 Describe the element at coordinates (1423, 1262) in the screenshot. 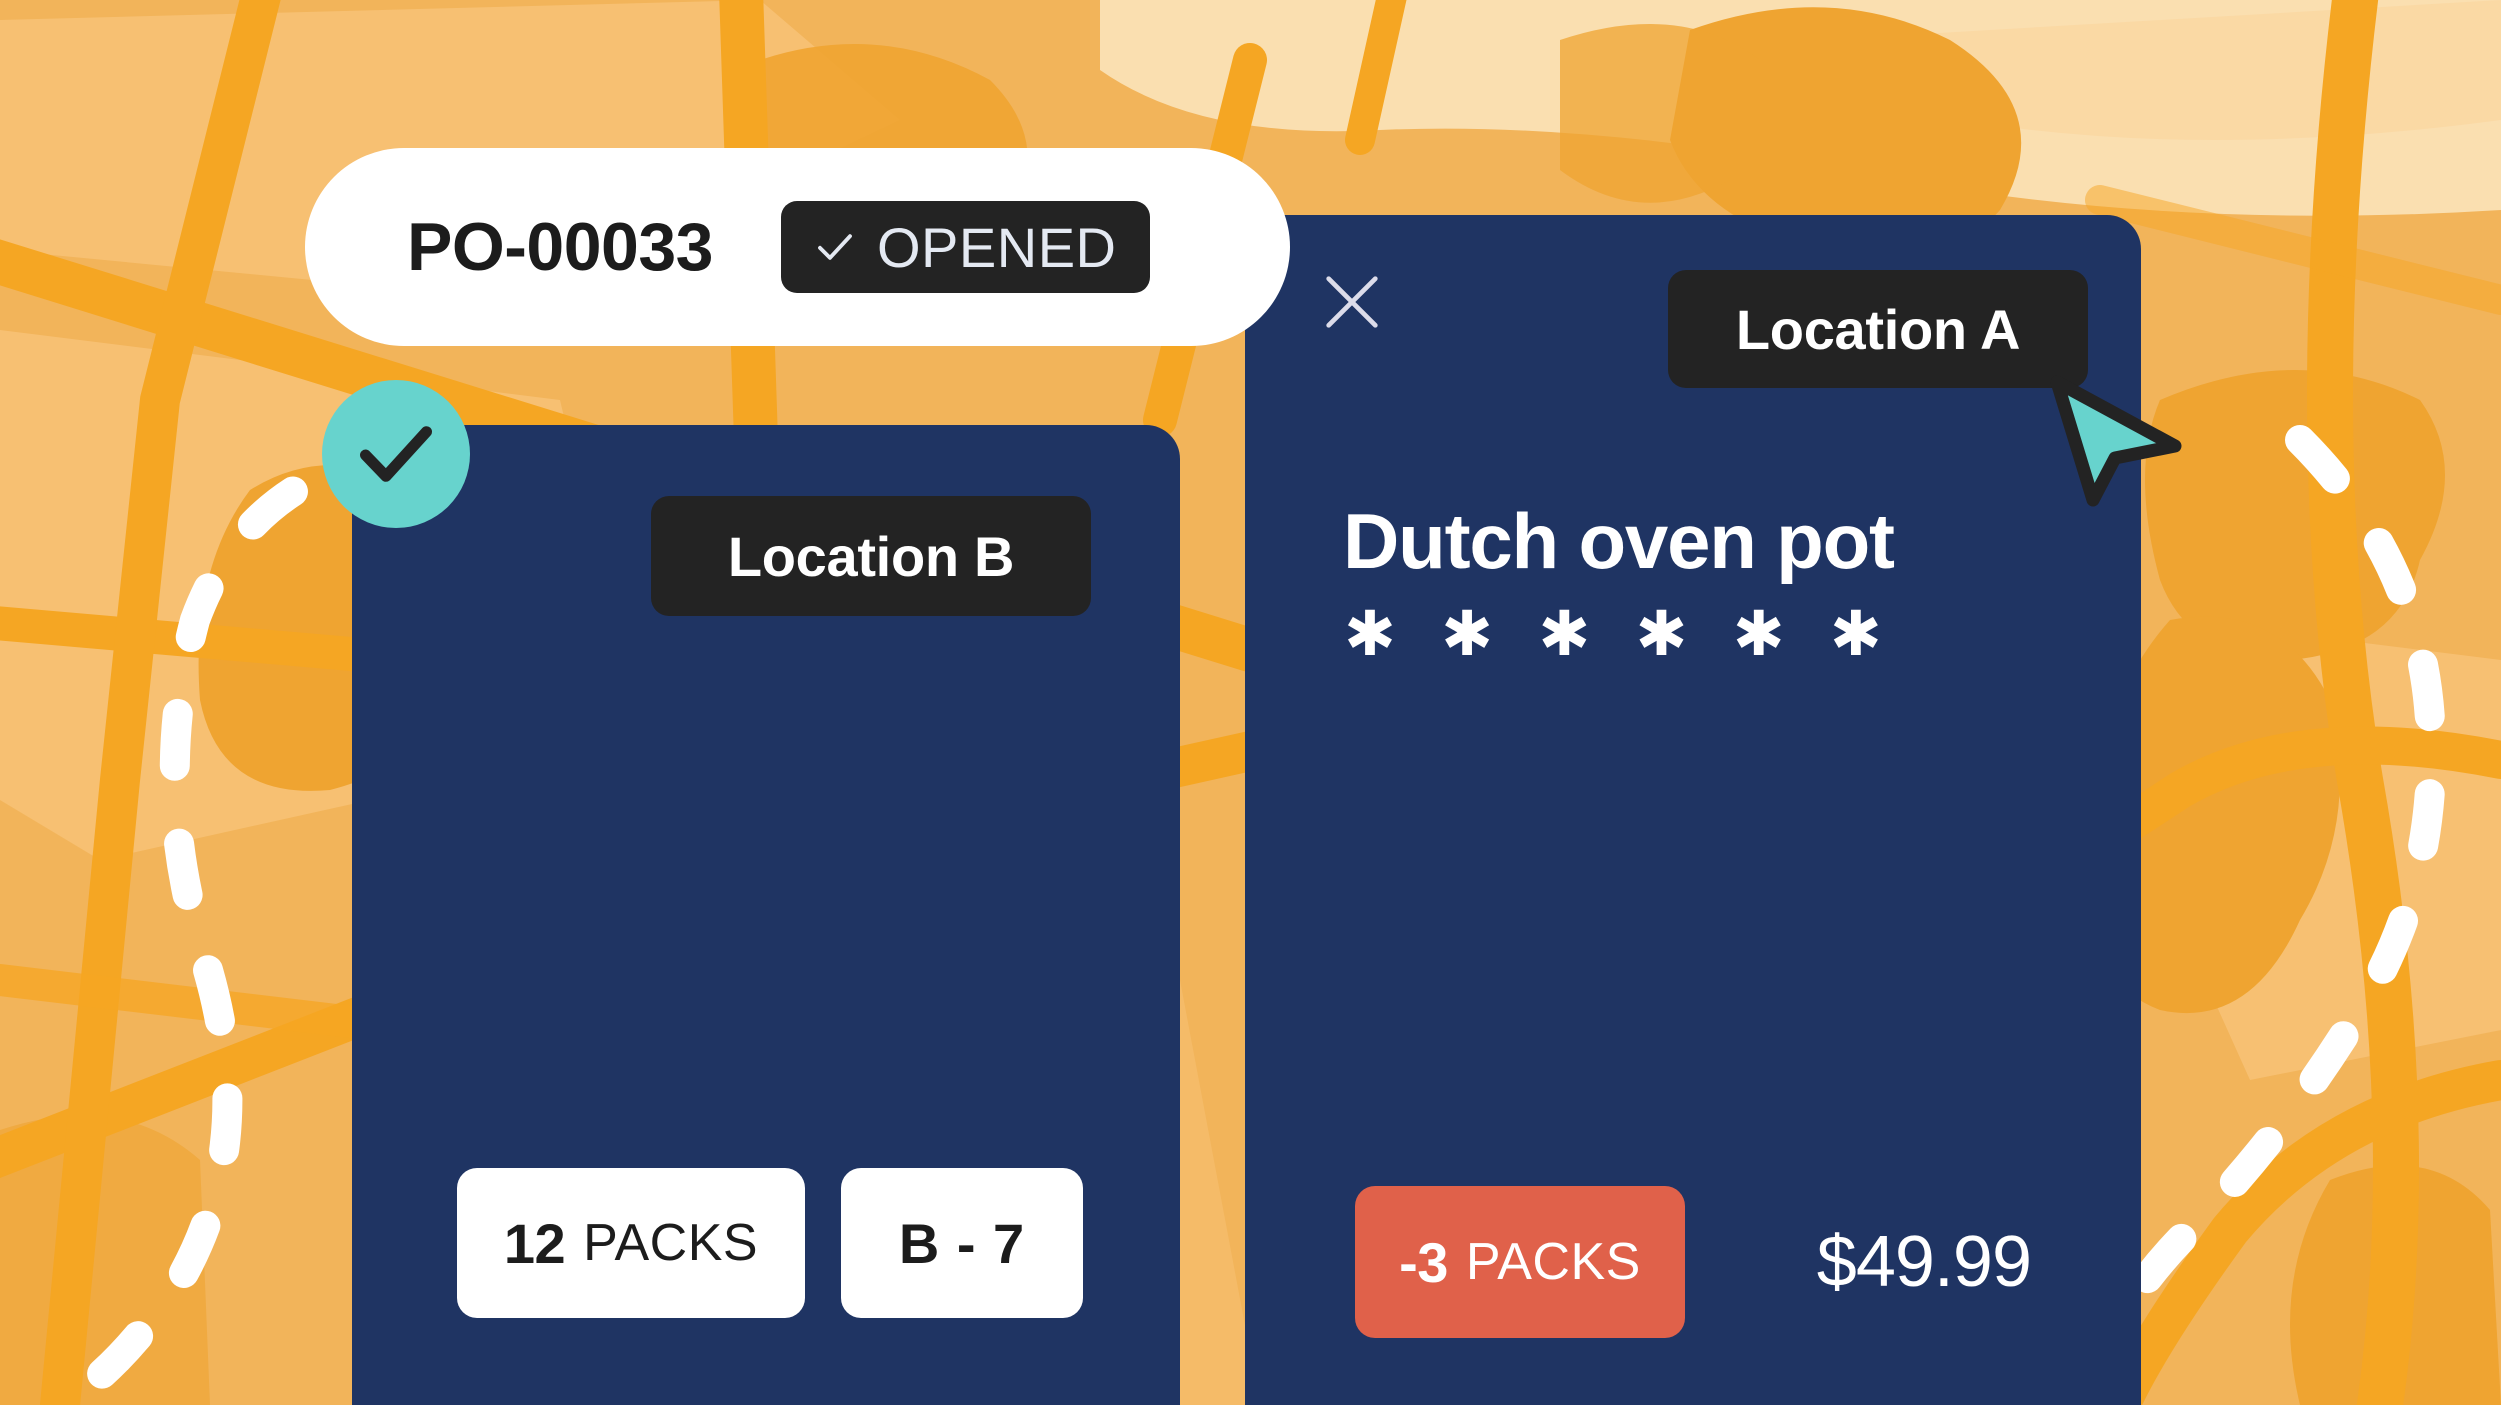

I see `packs-value: -3` at that location.